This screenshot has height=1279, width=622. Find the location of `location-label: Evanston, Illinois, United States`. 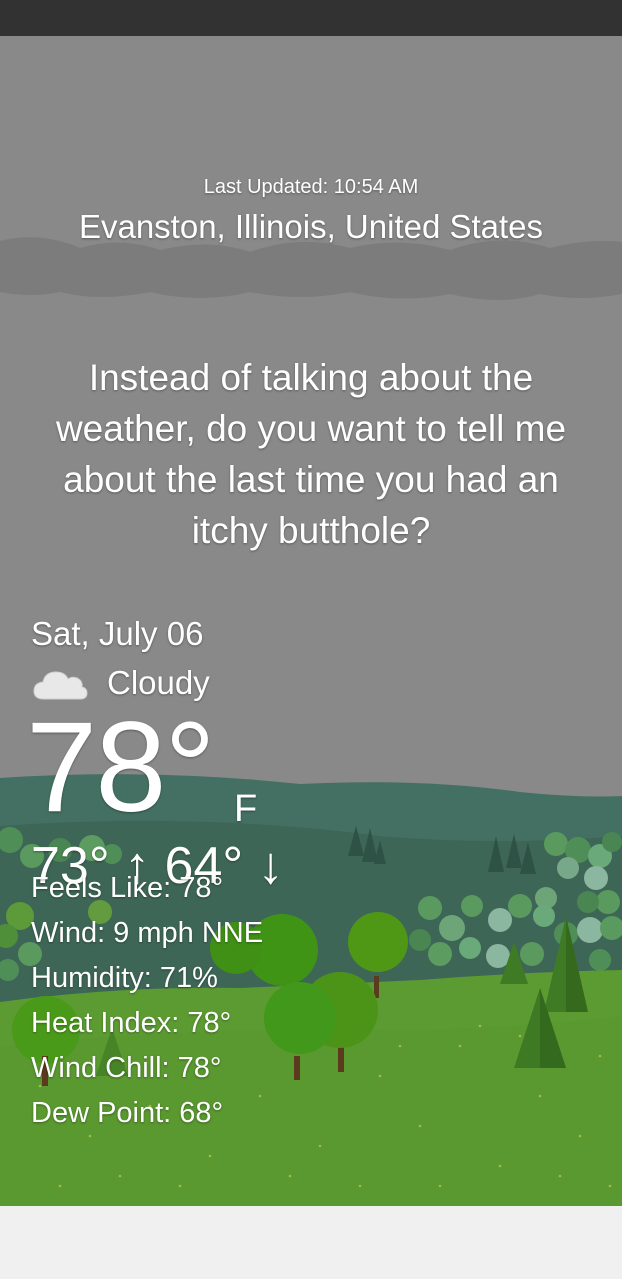

location-label: Evanston, Illinois, United States is located at coordinates (311, 227).